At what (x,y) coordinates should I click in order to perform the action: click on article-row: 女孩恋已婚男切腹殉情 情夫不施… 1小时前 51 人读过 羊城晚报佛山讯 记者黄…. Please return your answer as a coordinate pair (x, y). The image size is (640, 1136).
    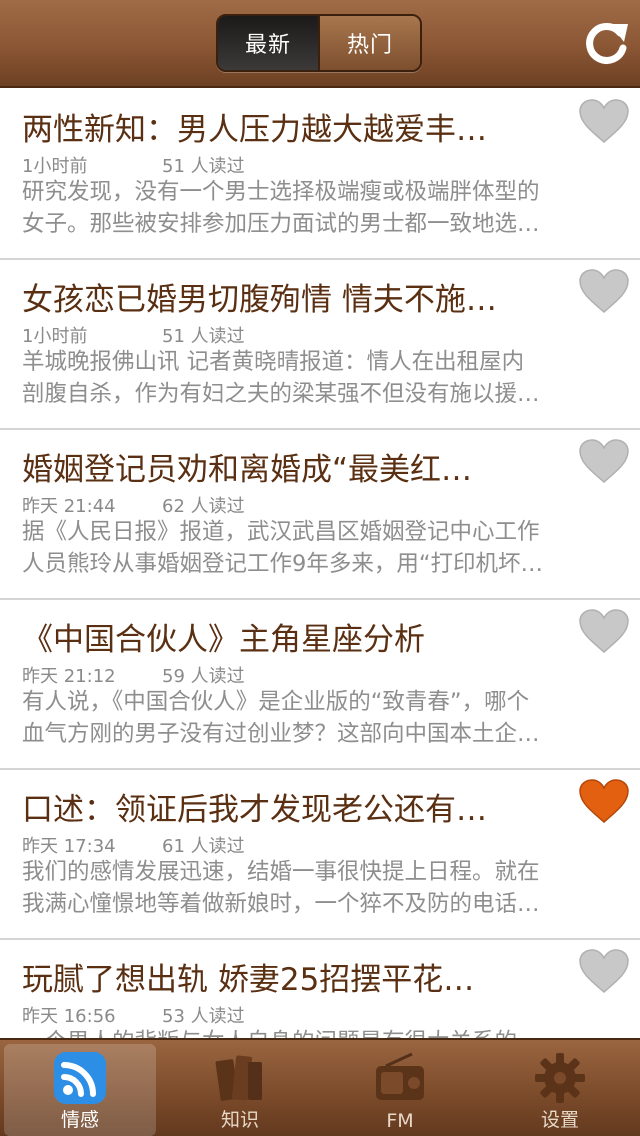
    Looking at the image, I should click on (320, 345).